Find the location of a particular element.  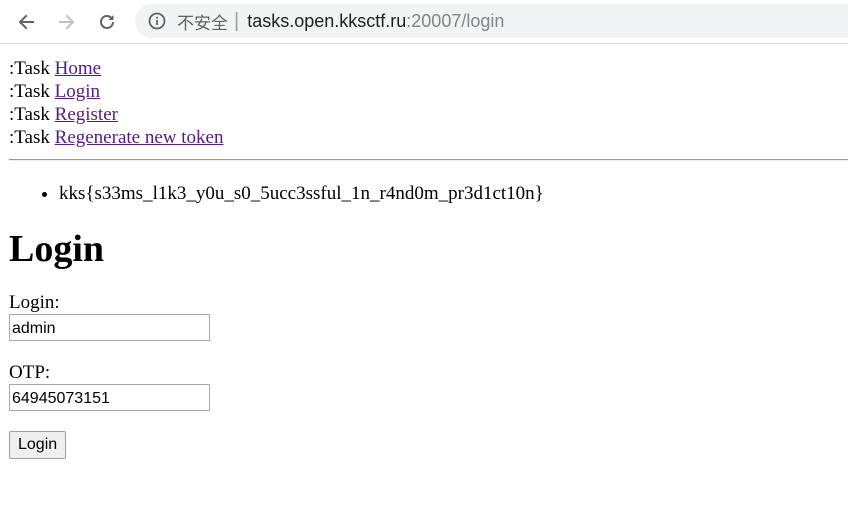

otp-input is located at coordinates (109, 397).